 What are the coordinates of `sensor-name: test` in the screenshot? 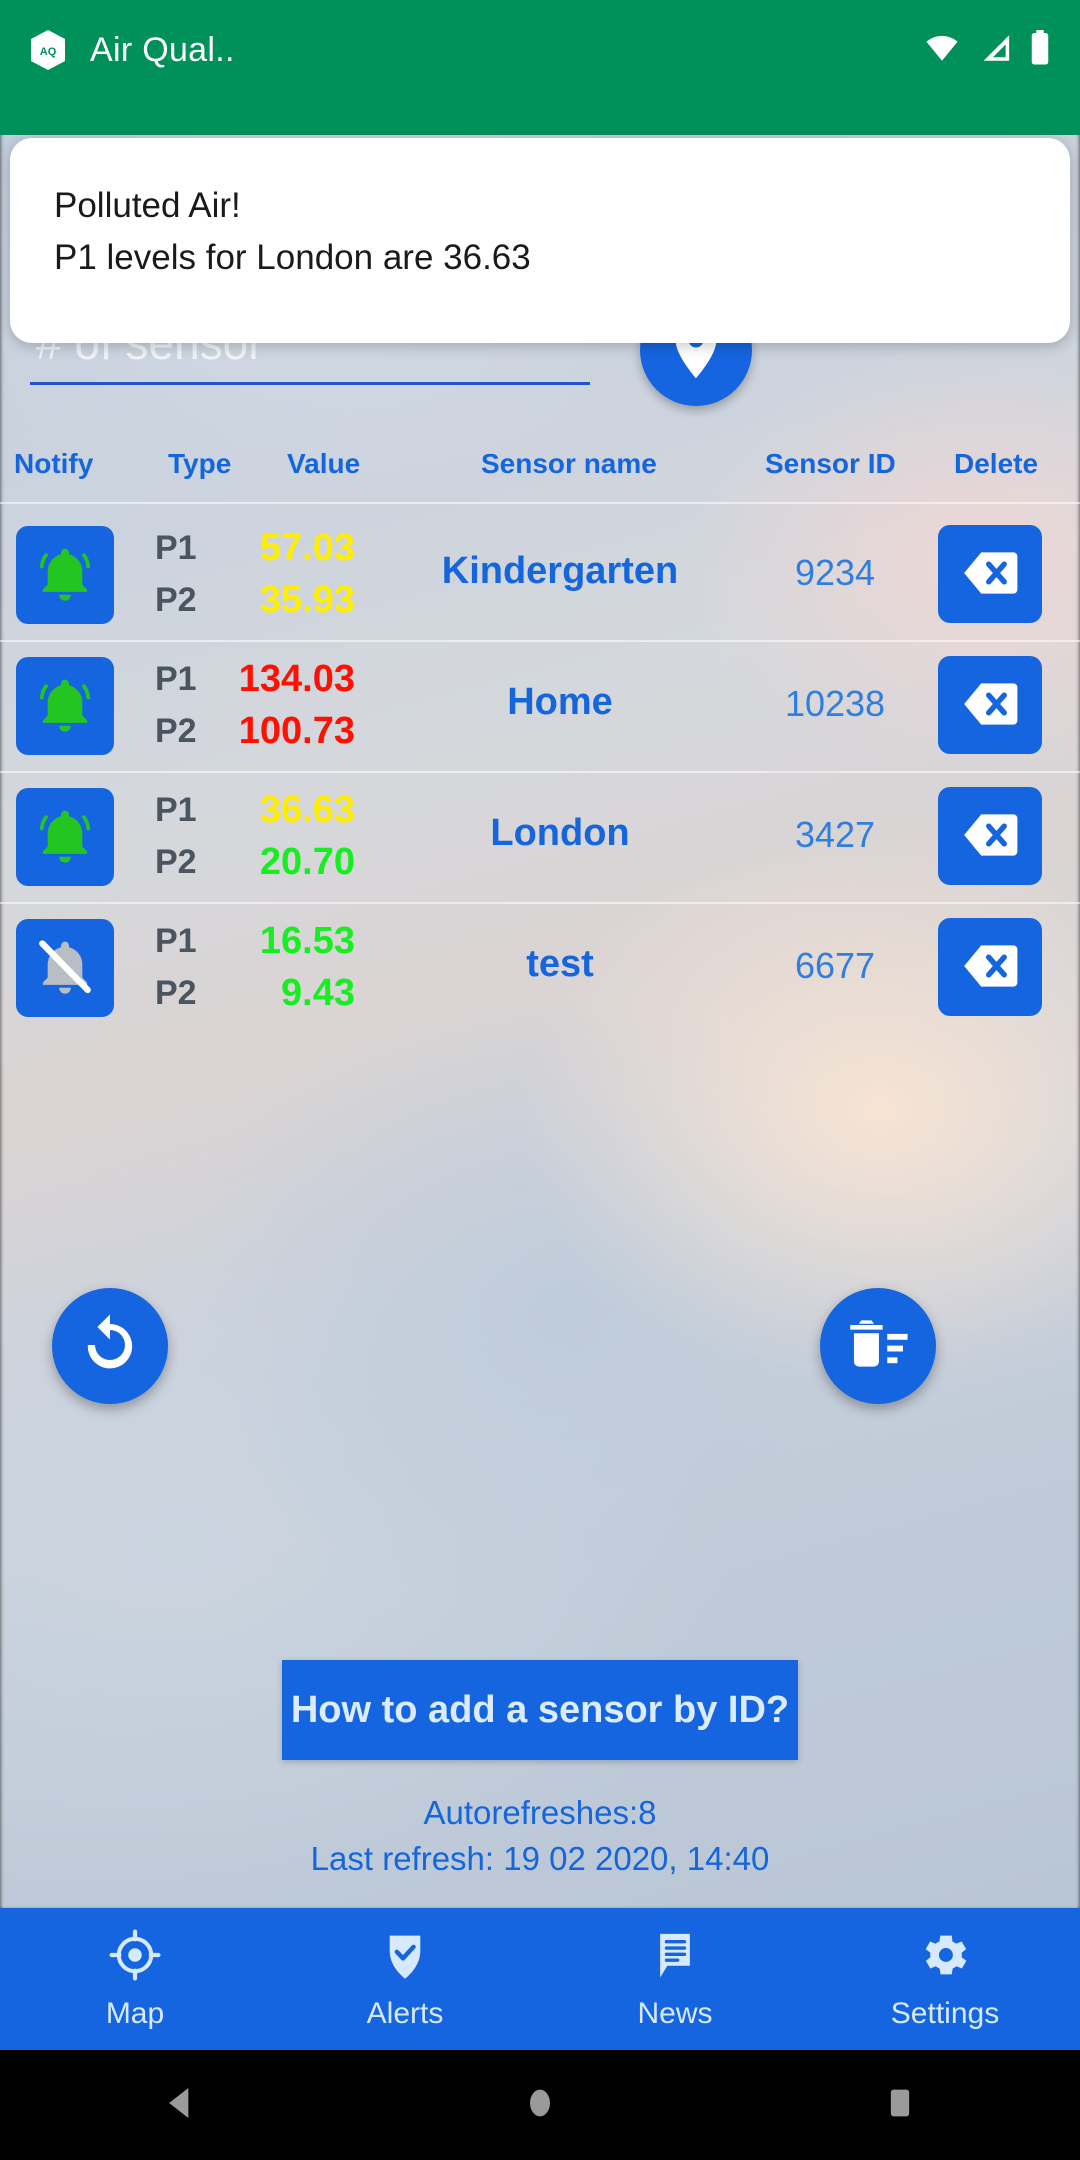 It's located at (560, 964).